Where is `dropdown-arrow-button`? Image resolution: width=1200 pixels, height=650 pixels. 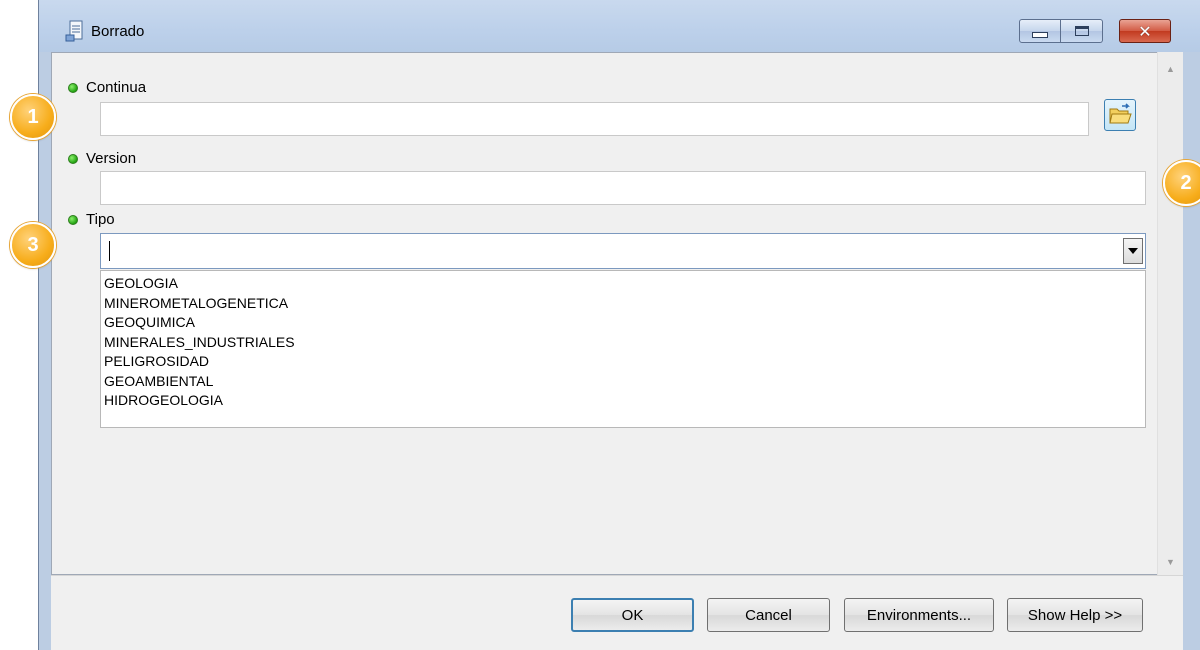
dropdown-arrow-button is located at coordinates (1133, 251).